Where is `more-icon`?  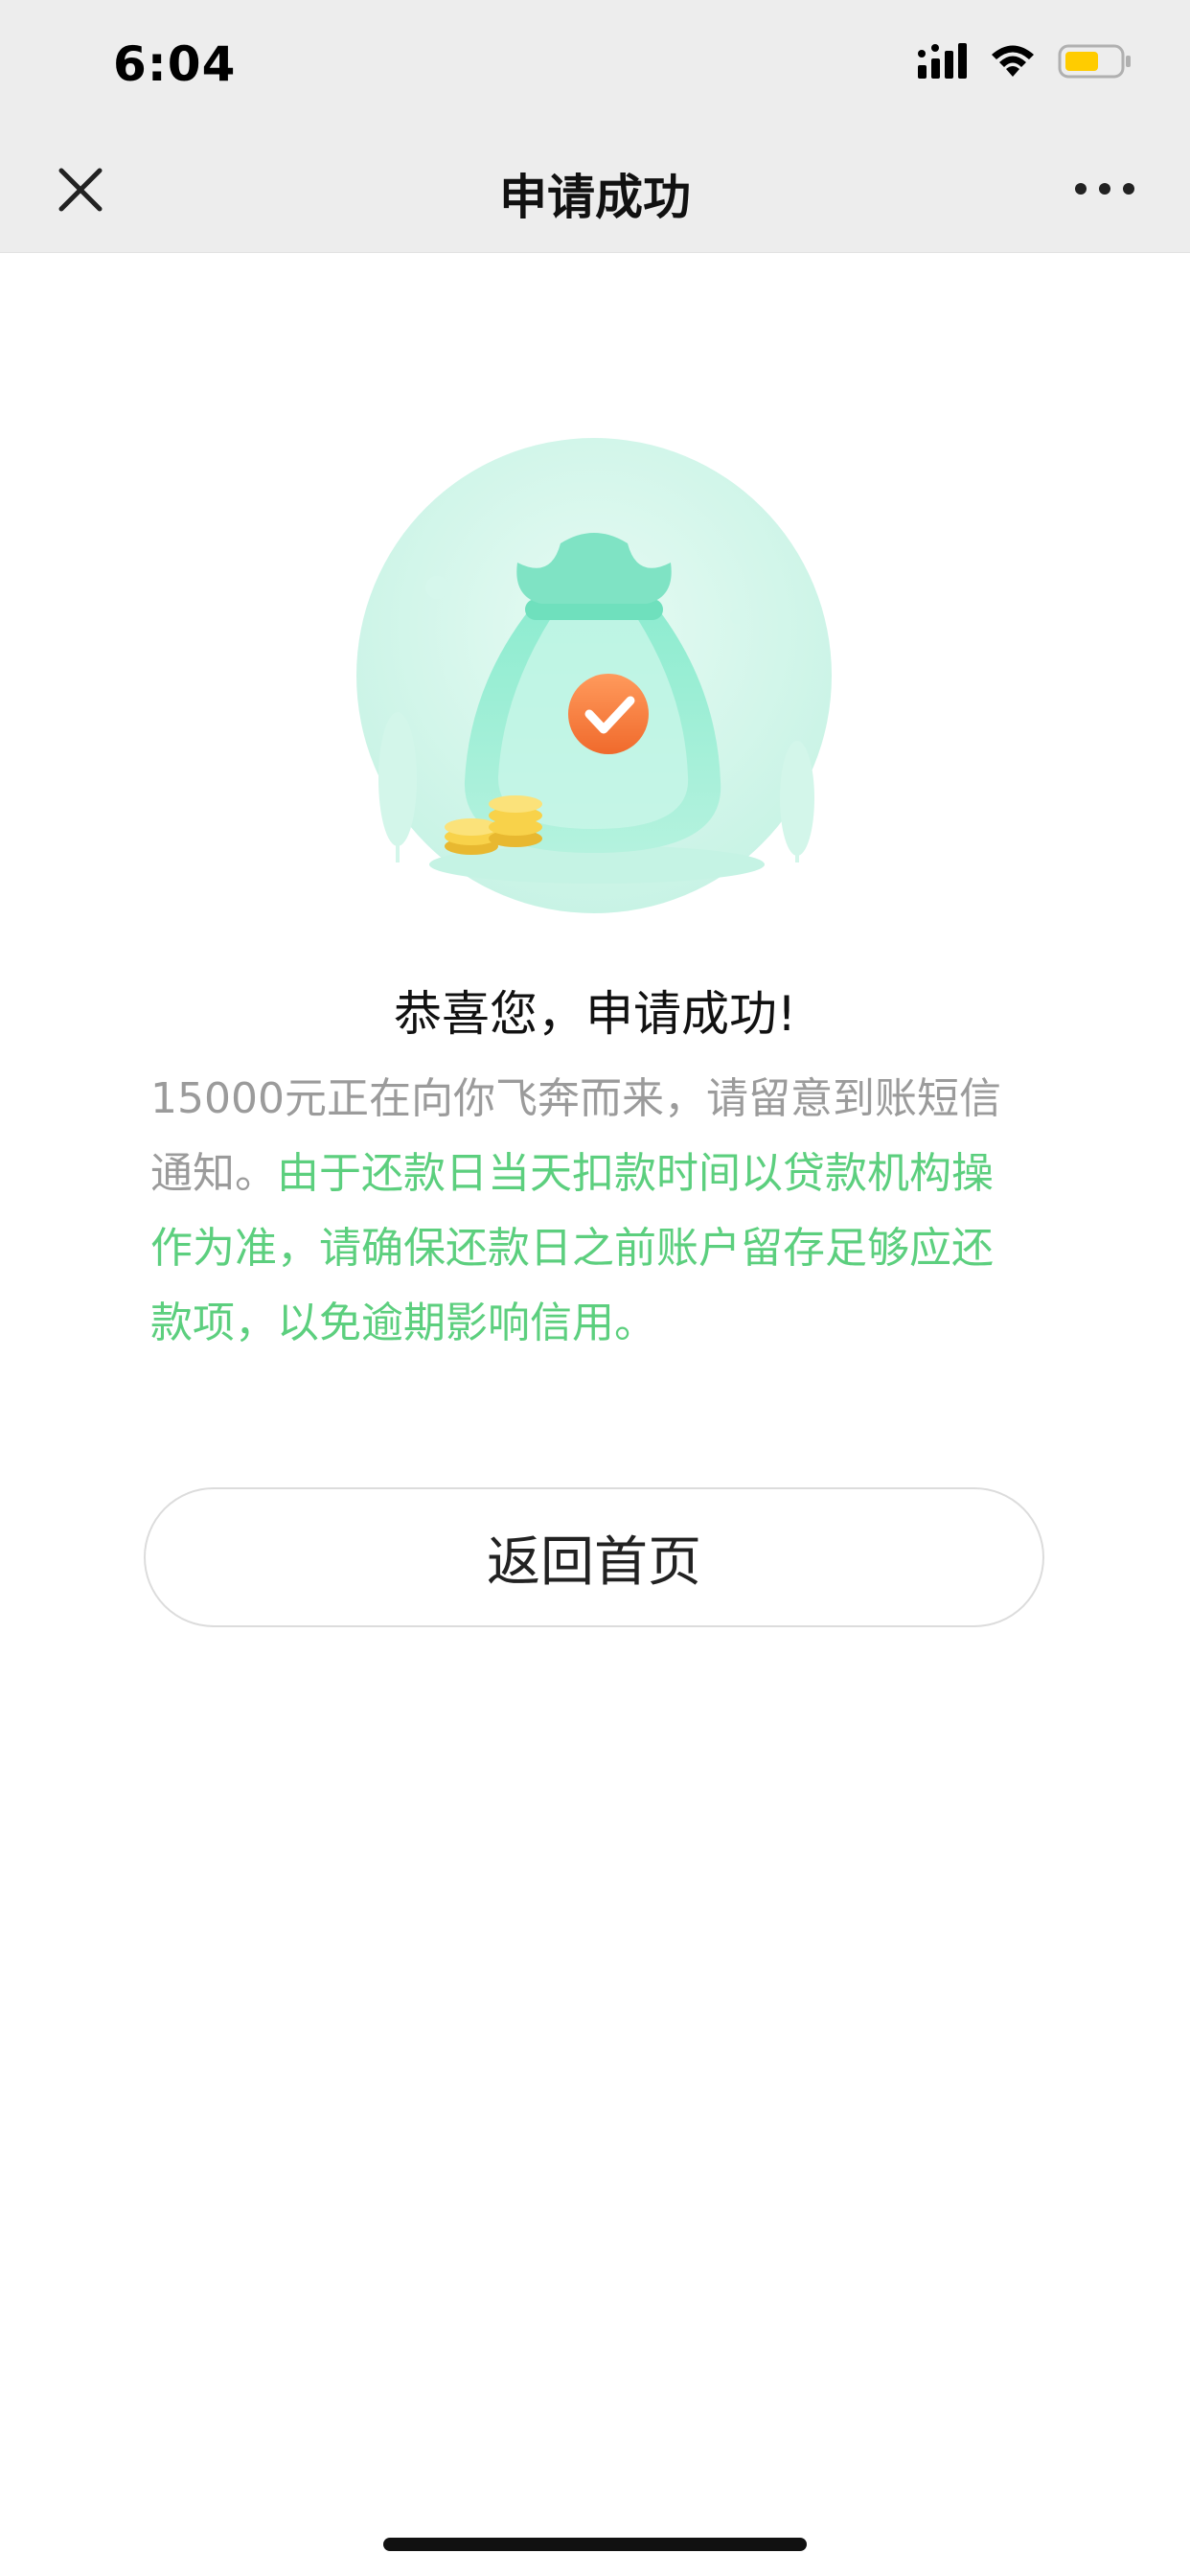 more-icon is located at coordinates (1104, 188).